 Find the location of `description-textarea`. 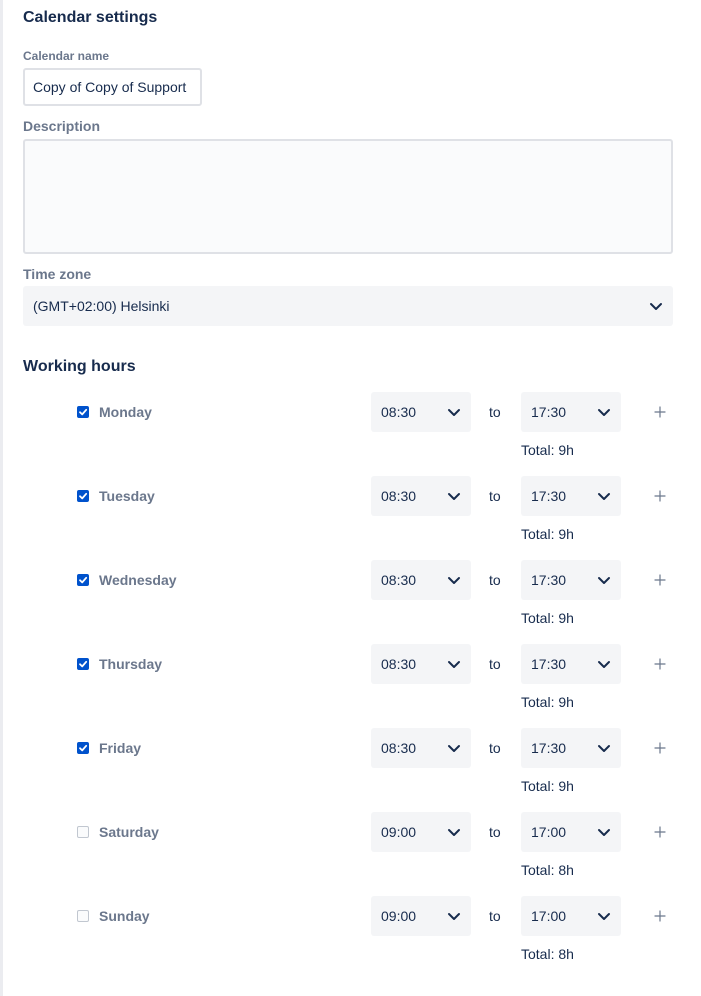

description-textarea is located at coordinates (348, 196).